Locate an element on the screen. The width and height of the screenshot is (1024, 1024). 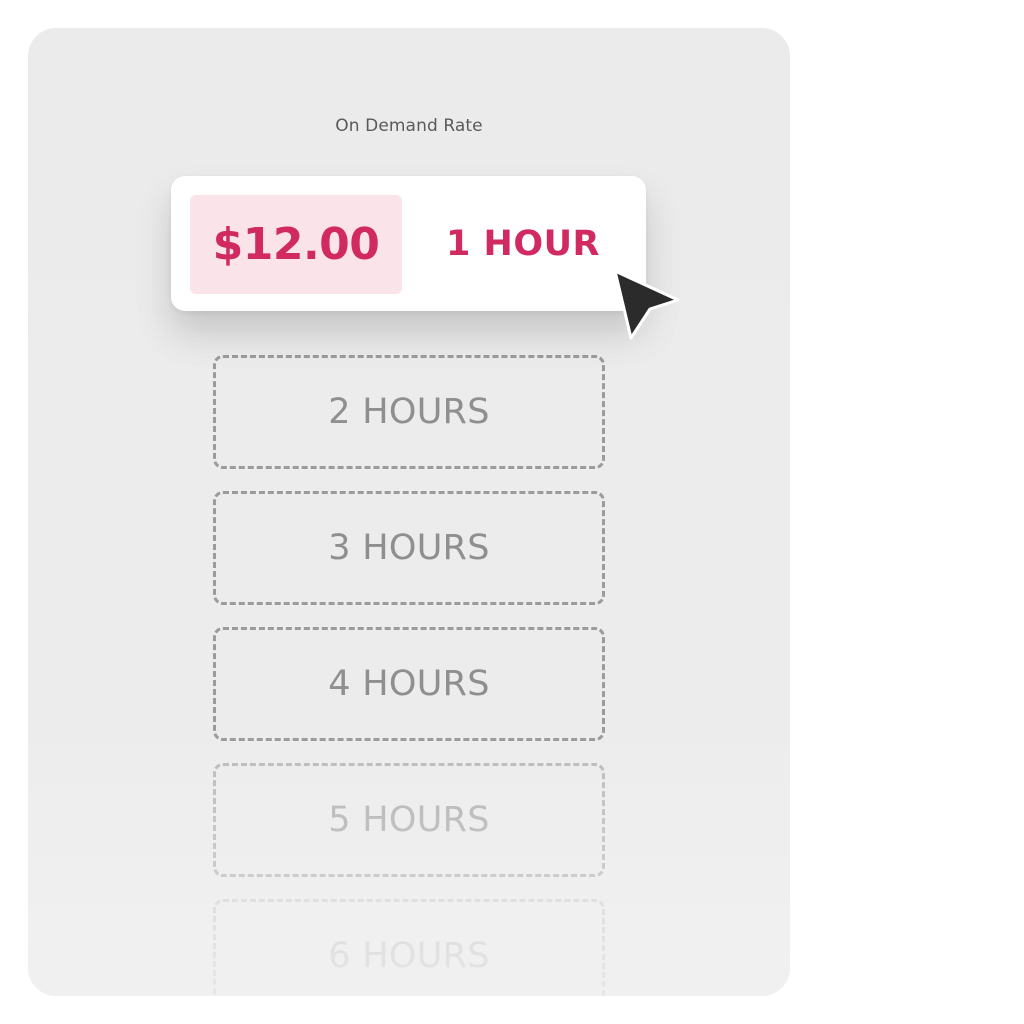
panel-title: On Demand Rate is located at coordinates (409, 126).